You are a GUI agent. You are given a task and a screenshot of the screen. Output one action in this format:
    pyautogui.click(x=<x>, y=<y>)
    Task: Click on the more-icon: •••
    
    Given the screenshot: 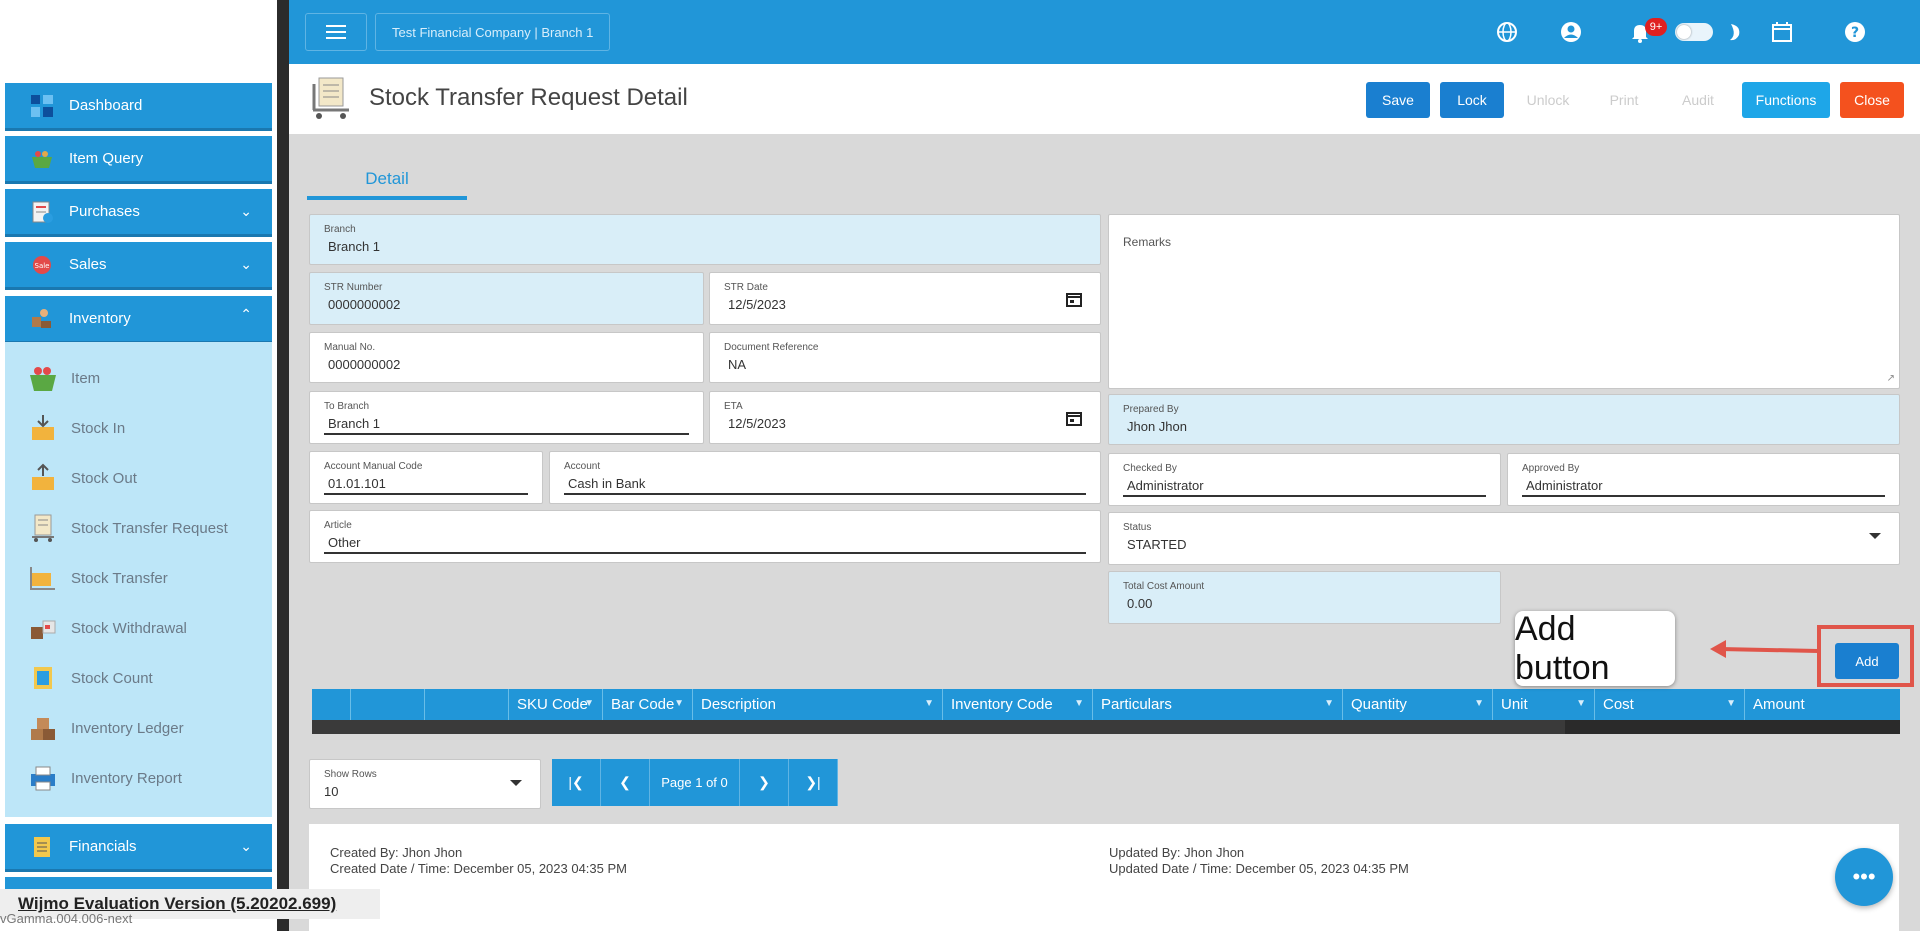 What is the action you would take?
    pyautogui.click(x=1864, y=876)
    